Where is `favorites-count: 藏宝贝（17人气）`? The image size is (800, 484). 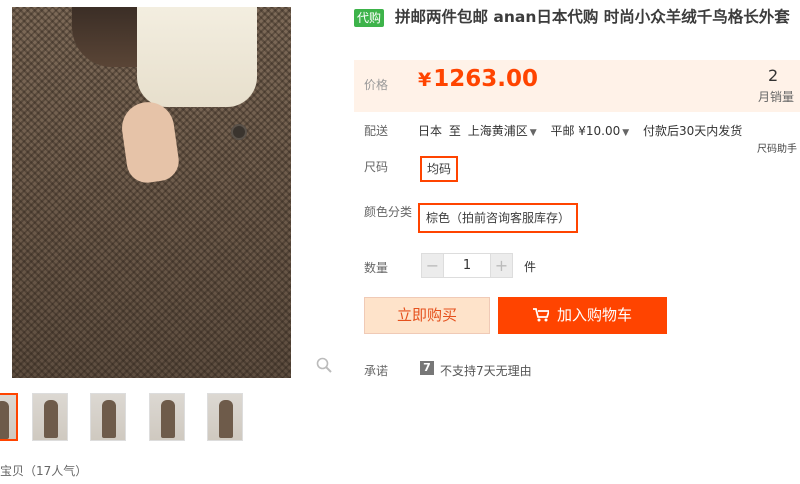
favorites-count: 藏宝贝（17人气） is located at coordinates (43, 470).